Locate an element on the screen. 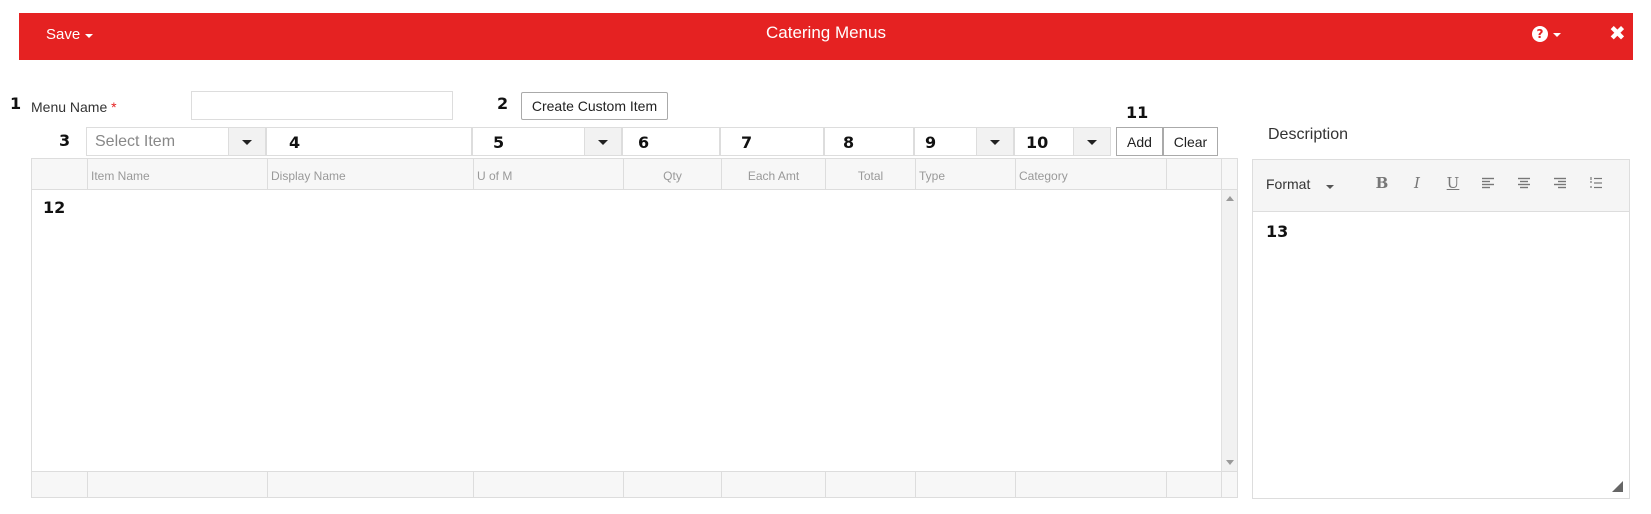 The image size is (1651, 514). total-input: 8 is located at coordinates (869, 141).